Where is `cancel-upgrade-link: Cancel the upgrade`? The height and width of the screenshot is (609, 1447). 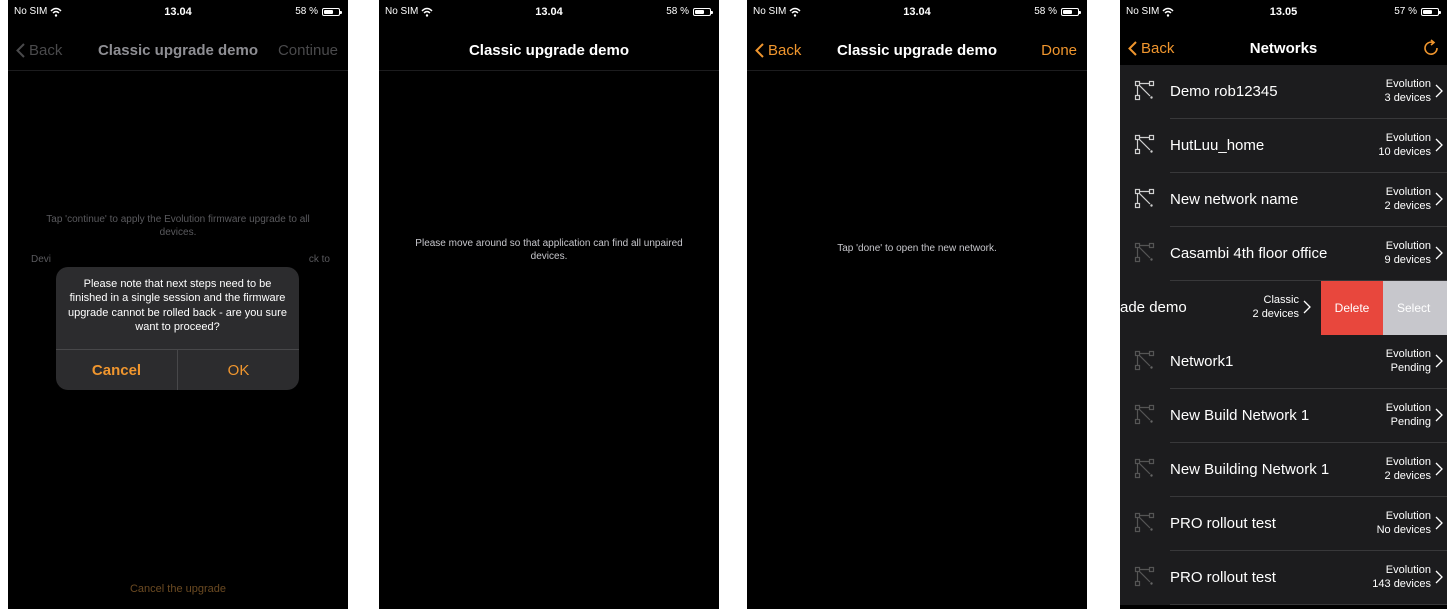
cancel-upgrade-link: Cancel the upgrade is located at coordinates (178, 589).